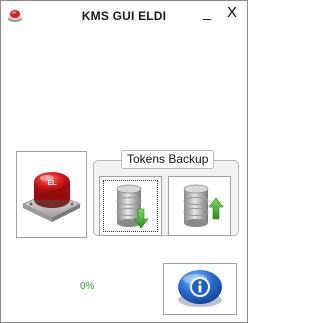 This screenshot has width=320, height=323. I want to click on info-icon, so click(200, 289).